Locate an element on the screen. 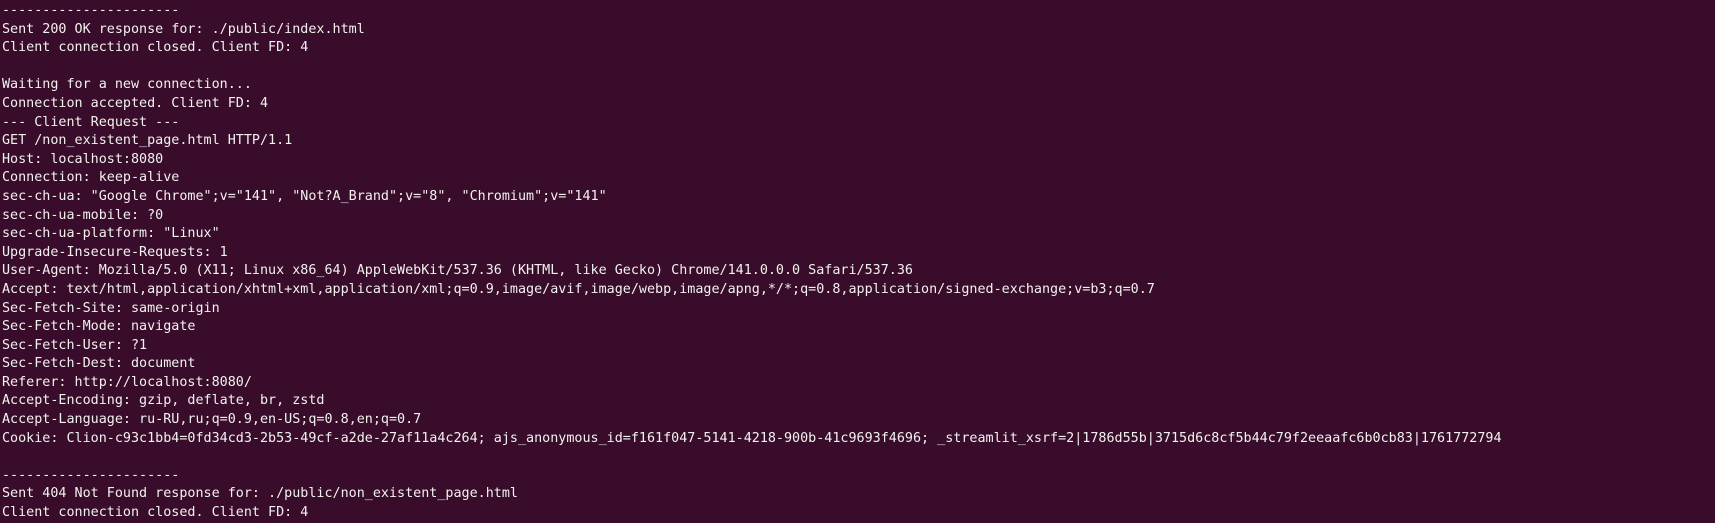 This screenshot has height=523, width=1715. terminal-line: Client connection closed. Client FD: 4 is located at coordinates (155, 48).